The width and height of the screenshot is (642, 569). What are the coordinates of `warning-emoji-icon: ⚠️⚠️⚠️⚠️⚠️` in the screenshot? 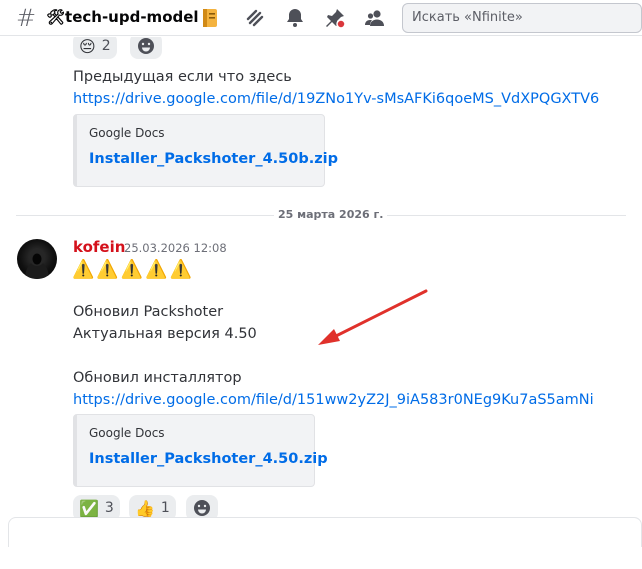 It's located at (133, 269).